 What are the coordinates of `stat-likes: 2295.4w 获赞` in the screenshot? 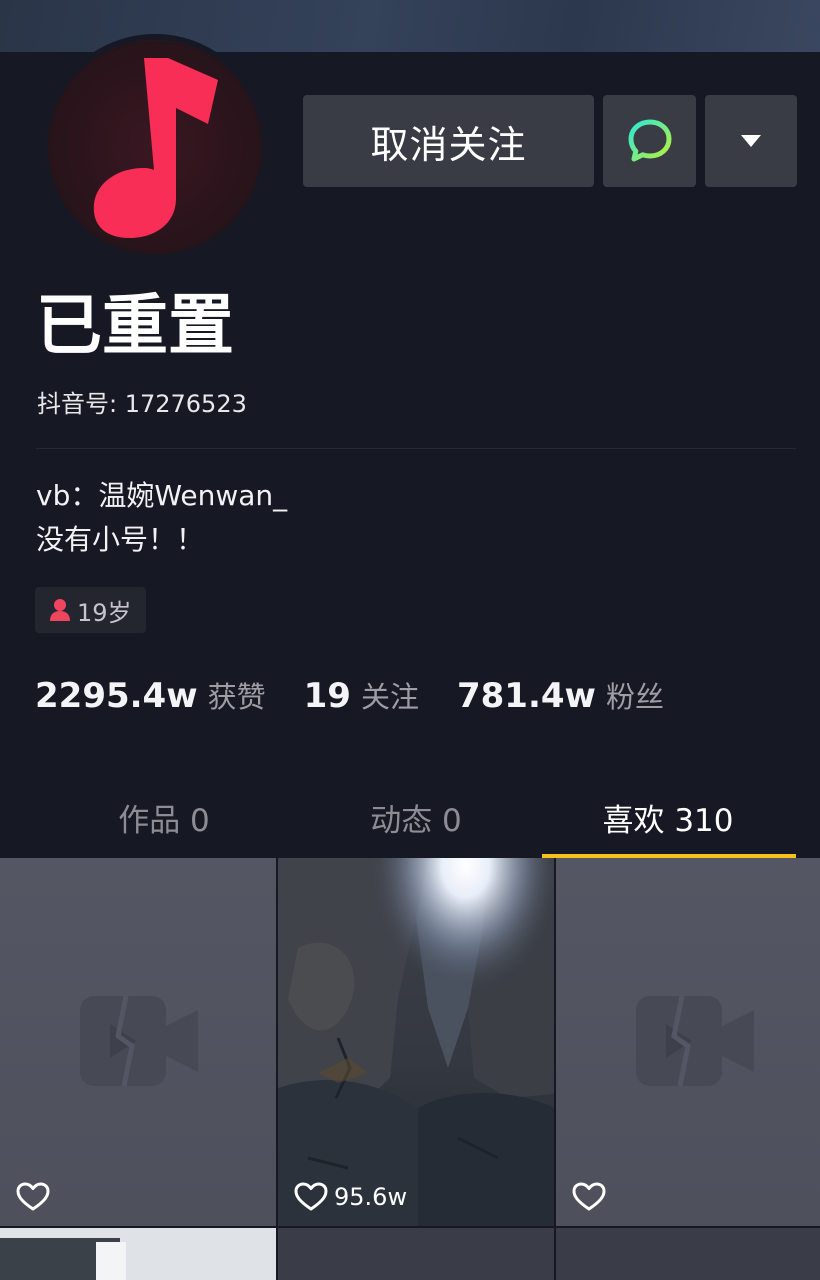 It's located at (150, 695).